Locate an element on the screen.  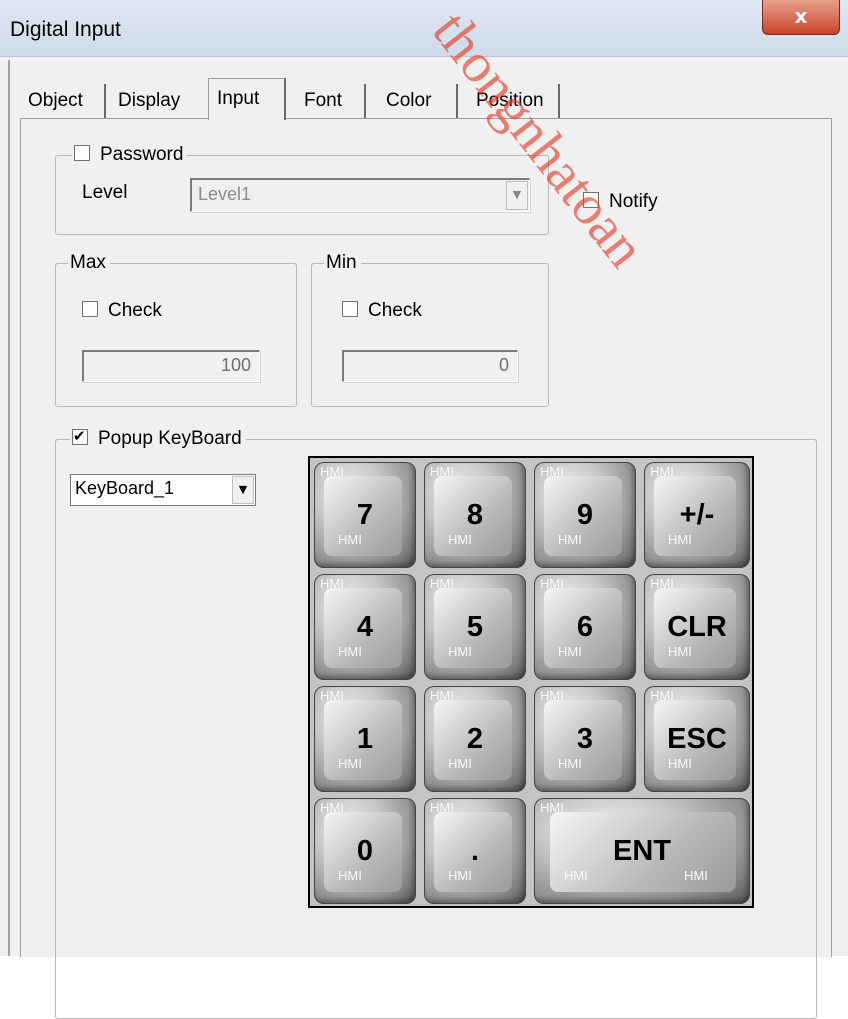
popup-keyboard-label: Popup KeyBoard is located at coordinates (170, 438).